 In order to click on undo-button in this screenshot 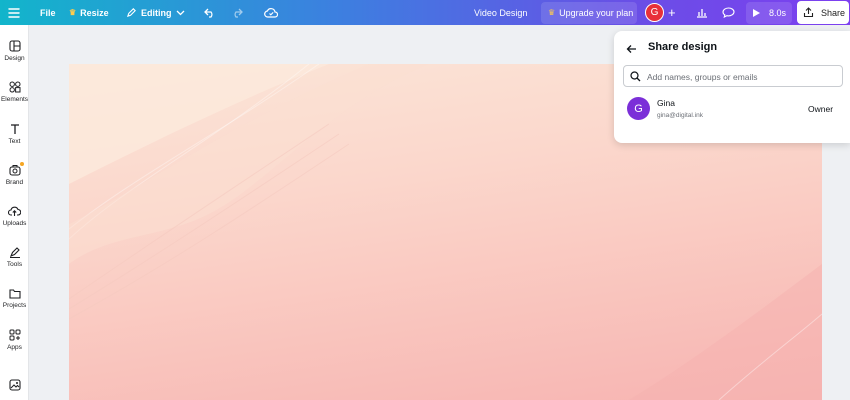, I will do `click(210, 12)`.